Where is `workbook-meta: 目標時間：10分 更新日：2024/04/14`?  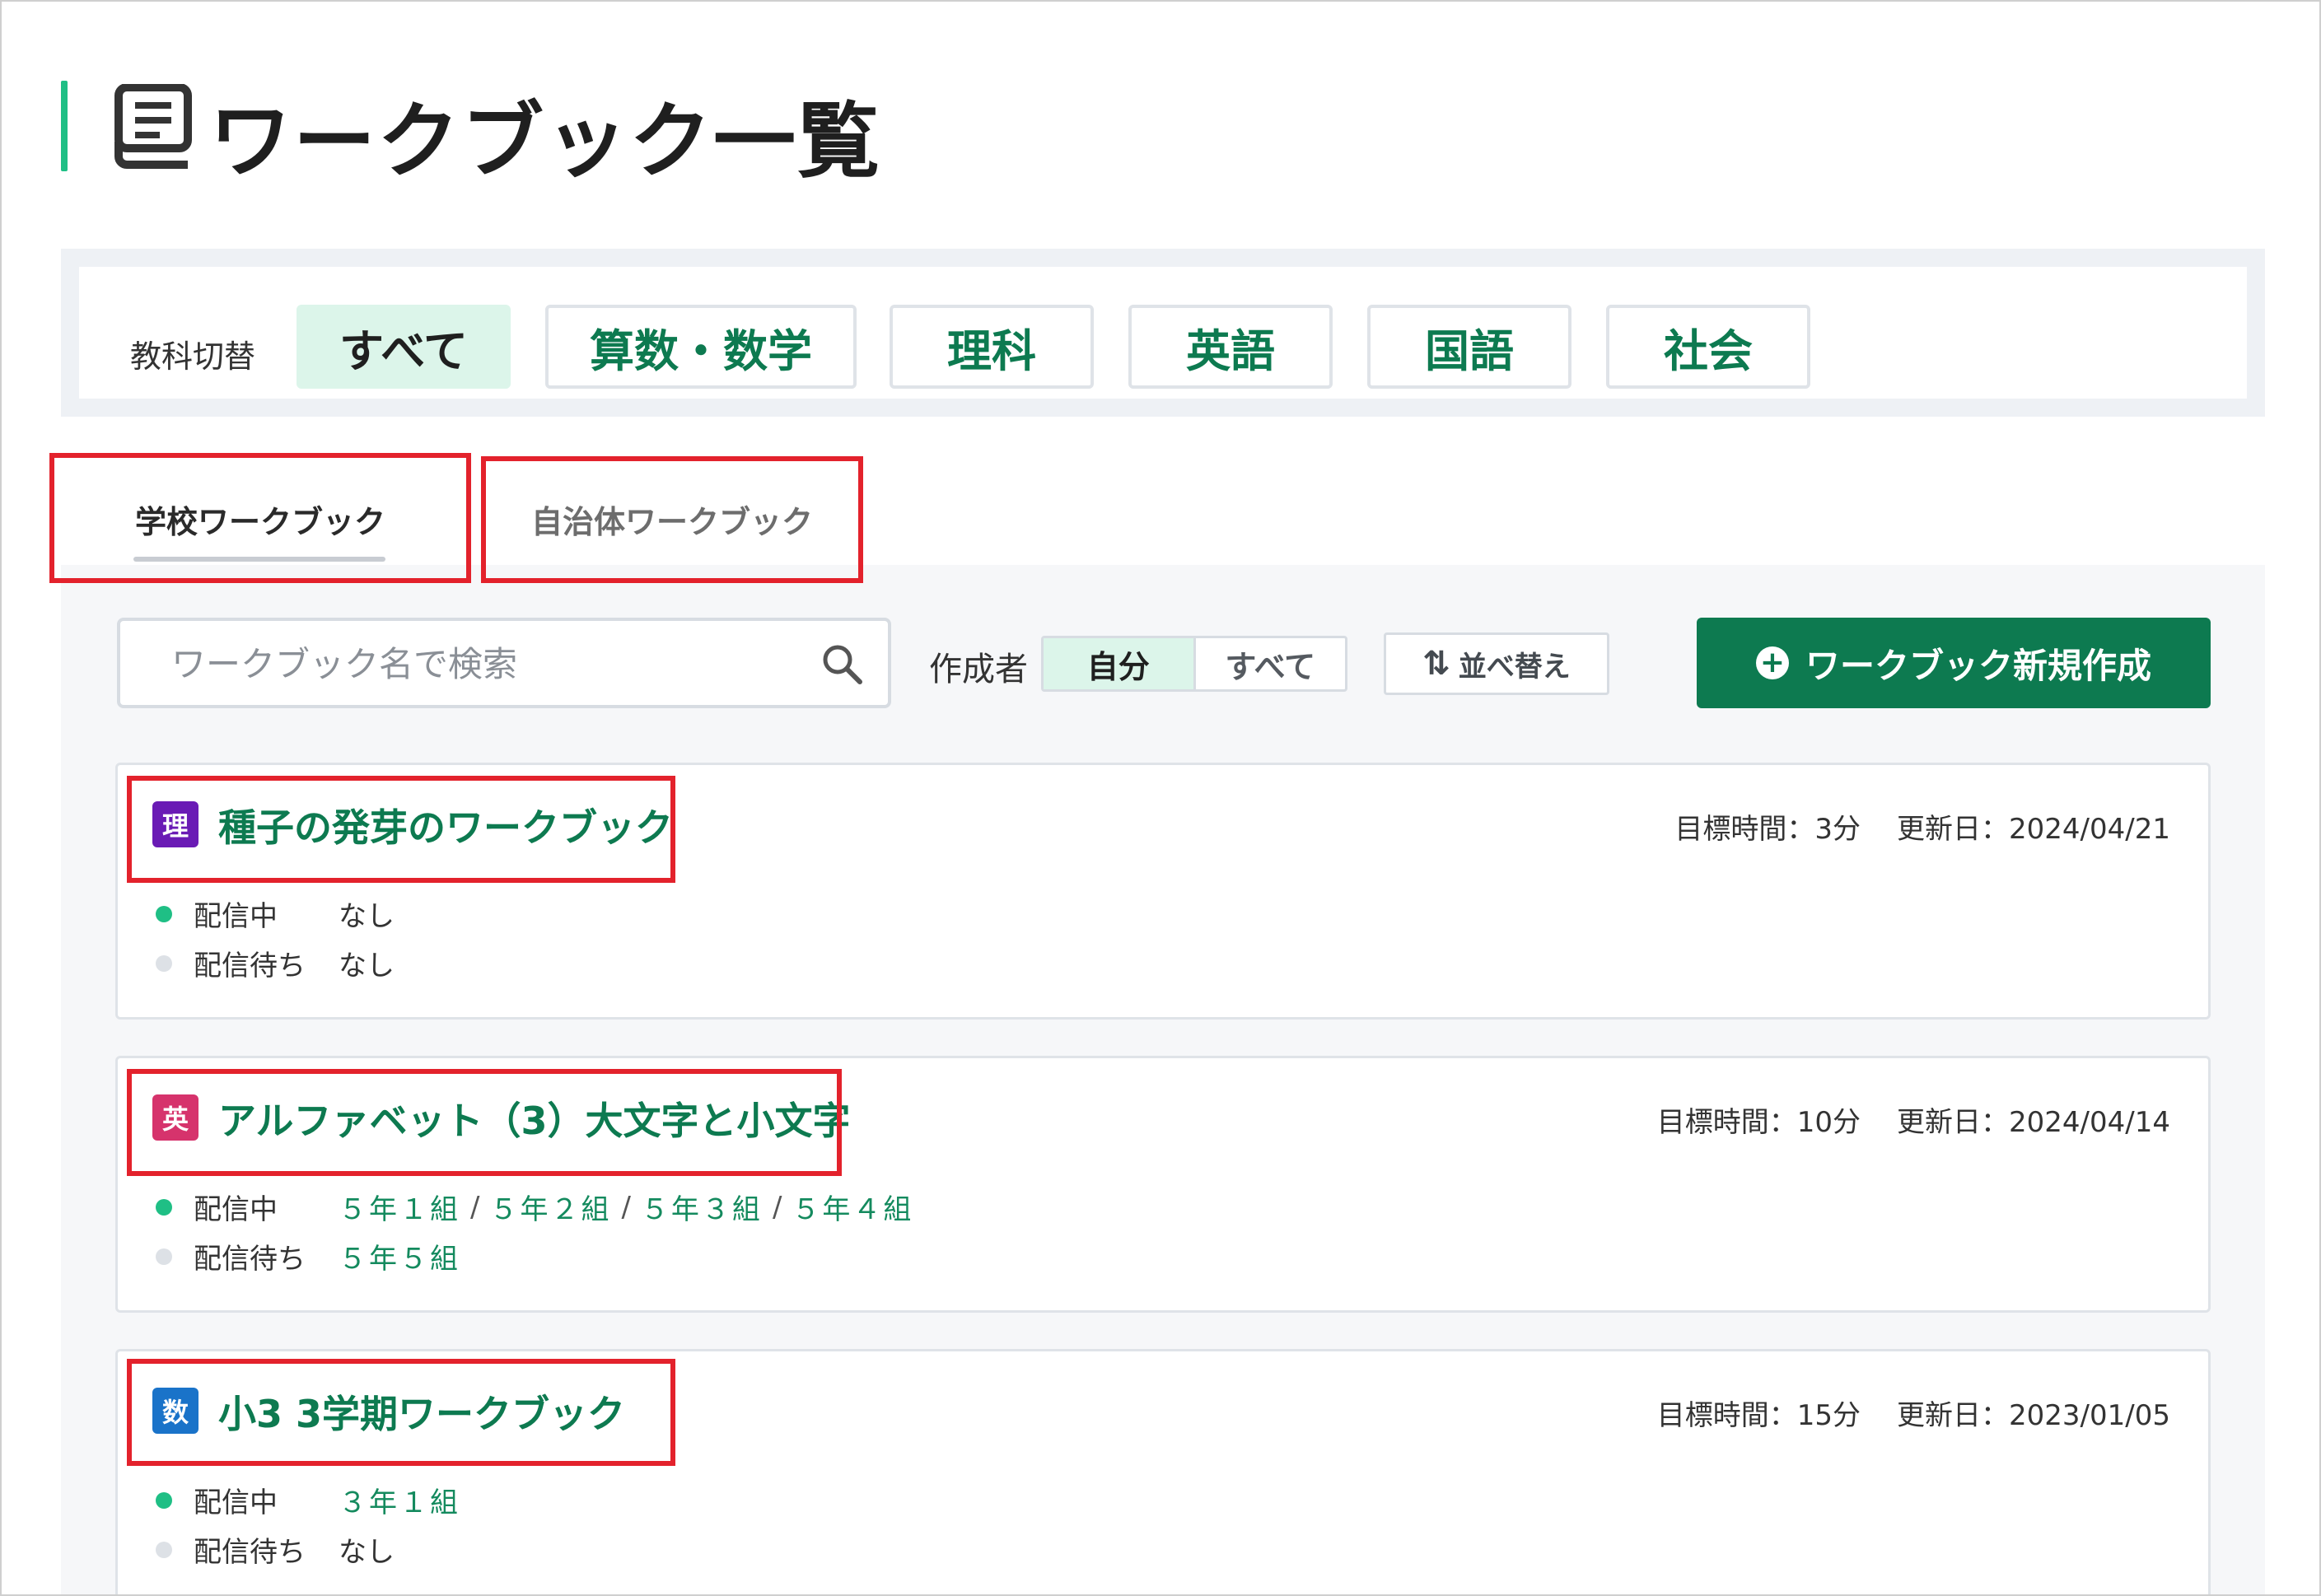
workbook-meta: 目標時間：10分 更新日：2024/04/14 is located at coordinates (1913, 1119).